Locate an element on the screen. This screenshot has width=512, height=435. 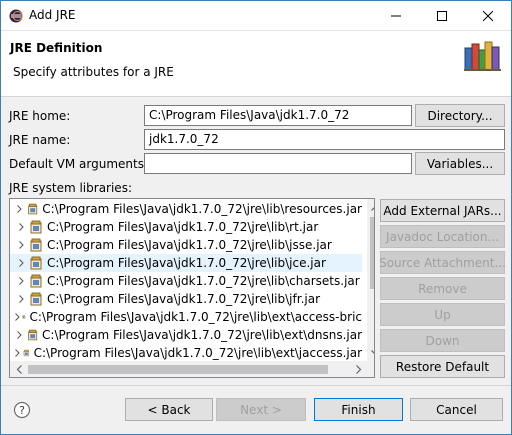
page-description: Specify attributes for a JRE is located at coordinates (93, 72).